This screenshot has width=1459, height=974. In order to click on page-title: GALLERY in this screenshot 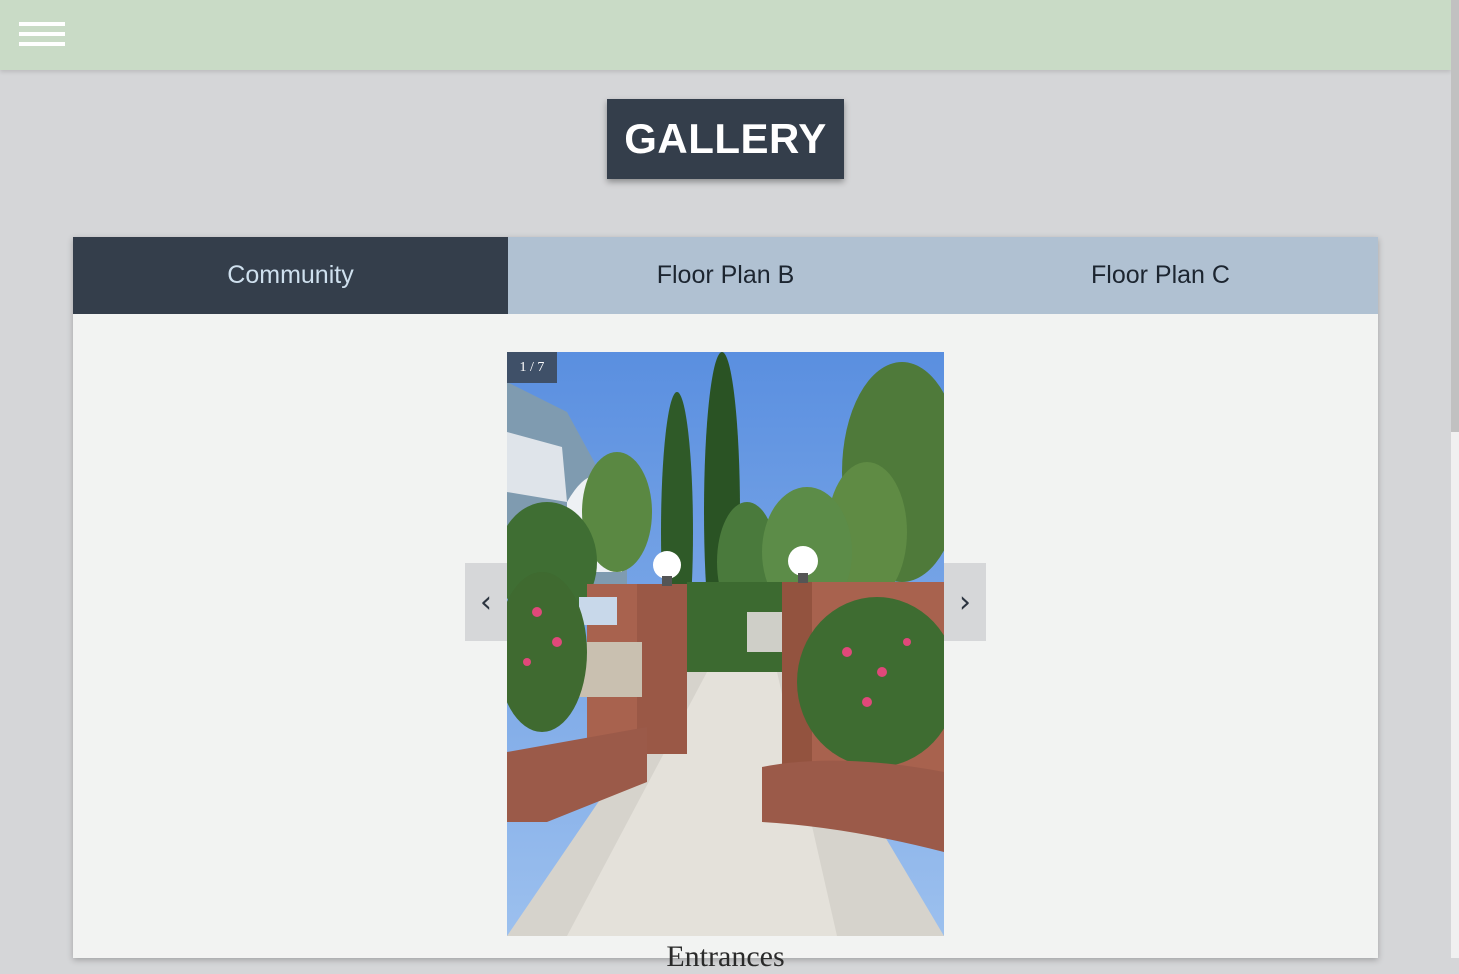, I will do `click(725, 138)`.